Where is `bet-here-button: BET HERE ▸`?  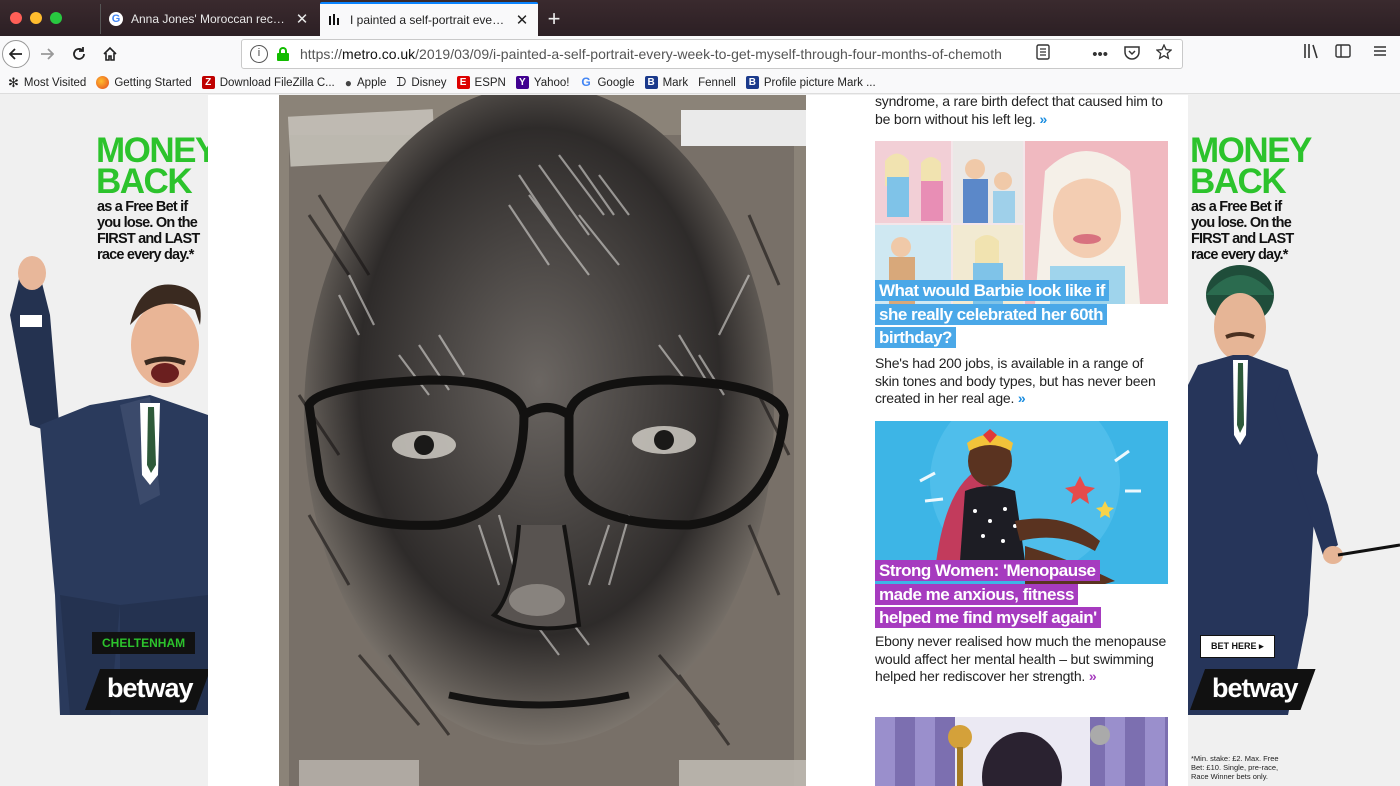 bet-here-button: BET HERE ▸ is located at coordinates (1237, 646).